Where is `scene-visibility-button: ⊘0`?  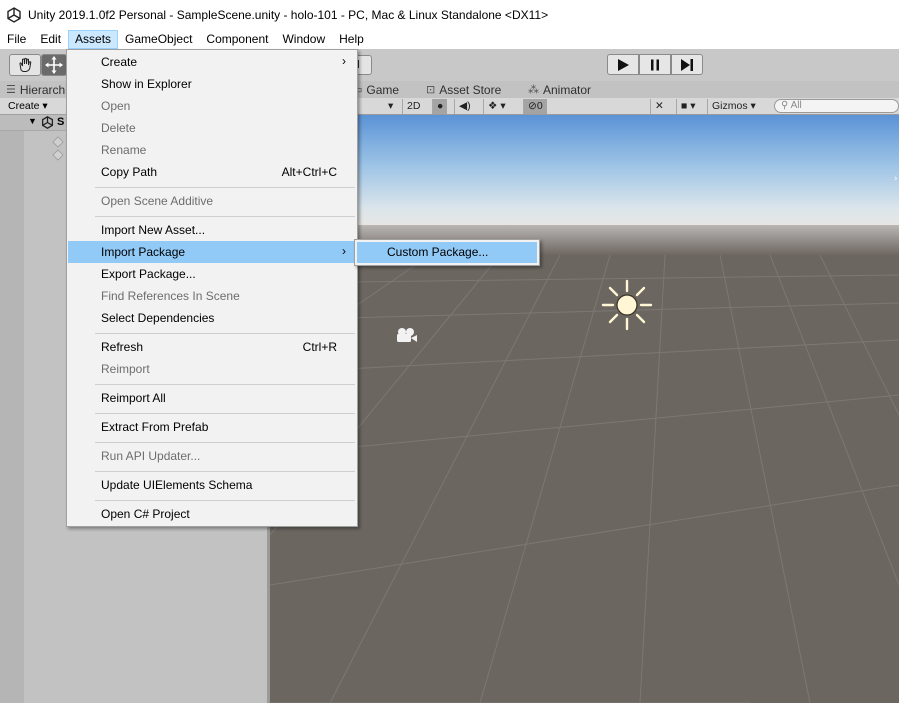
scene-visibility-button: ⊘0 is located at coordinates (535, 106).